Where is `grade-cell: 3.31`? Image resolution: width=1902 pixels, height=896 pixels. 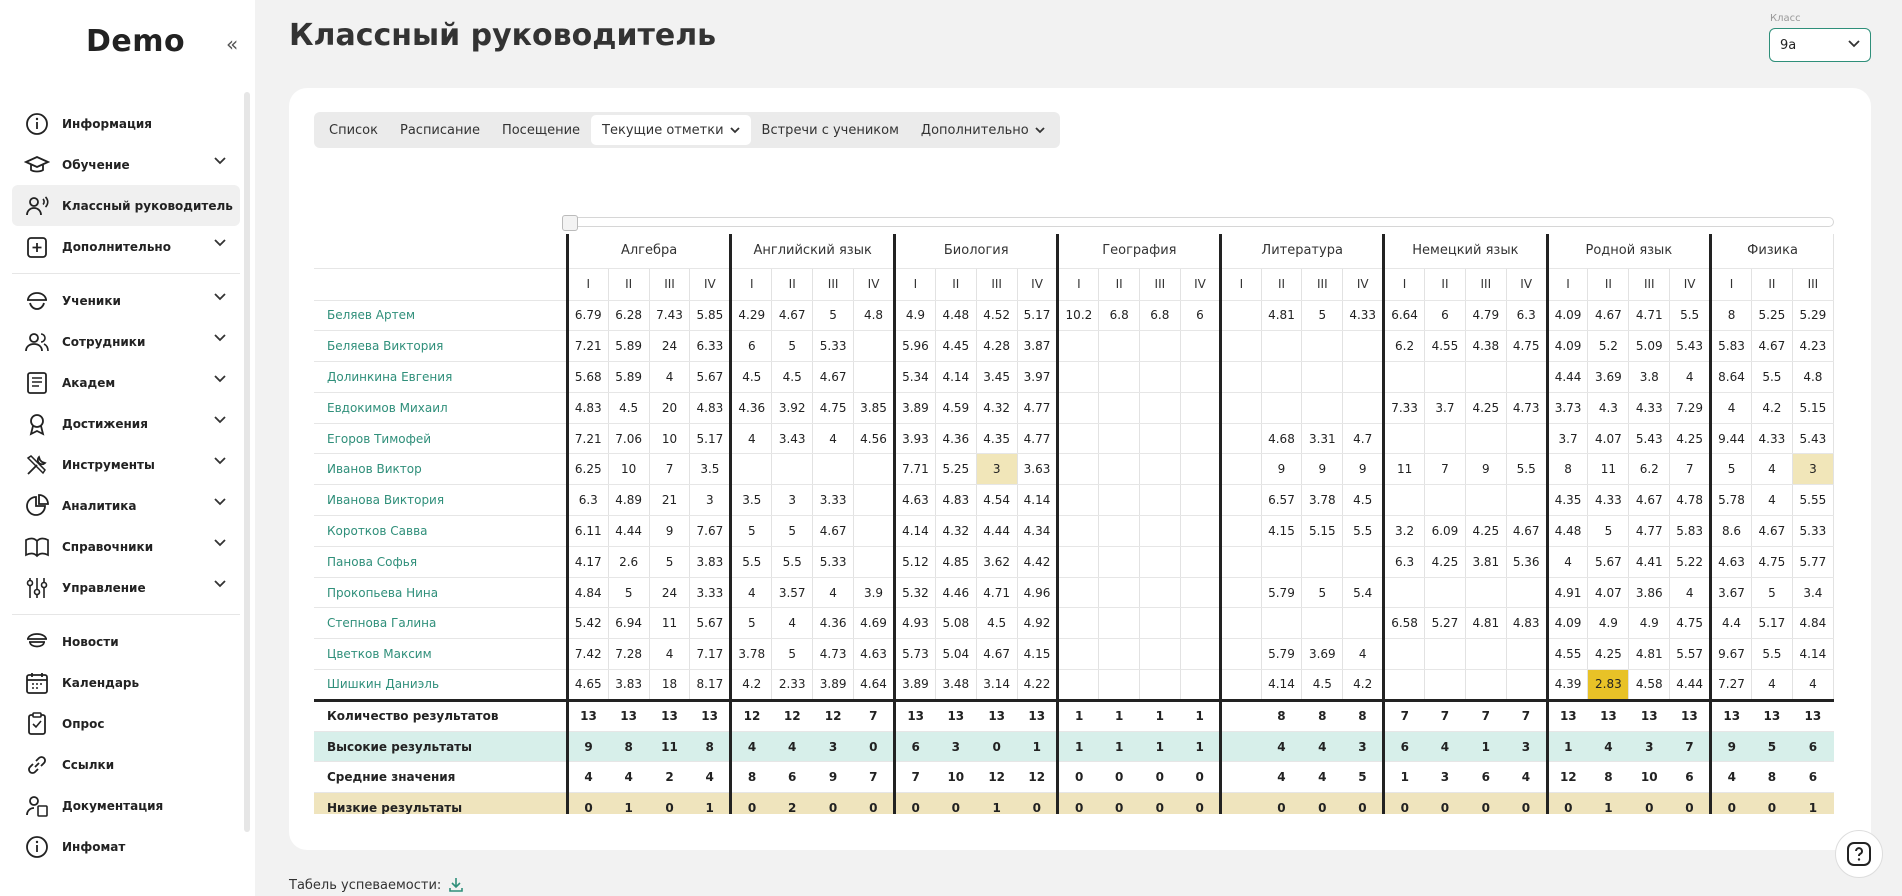
grade-cell: 3.31 is located at coordinates (1322, 439).